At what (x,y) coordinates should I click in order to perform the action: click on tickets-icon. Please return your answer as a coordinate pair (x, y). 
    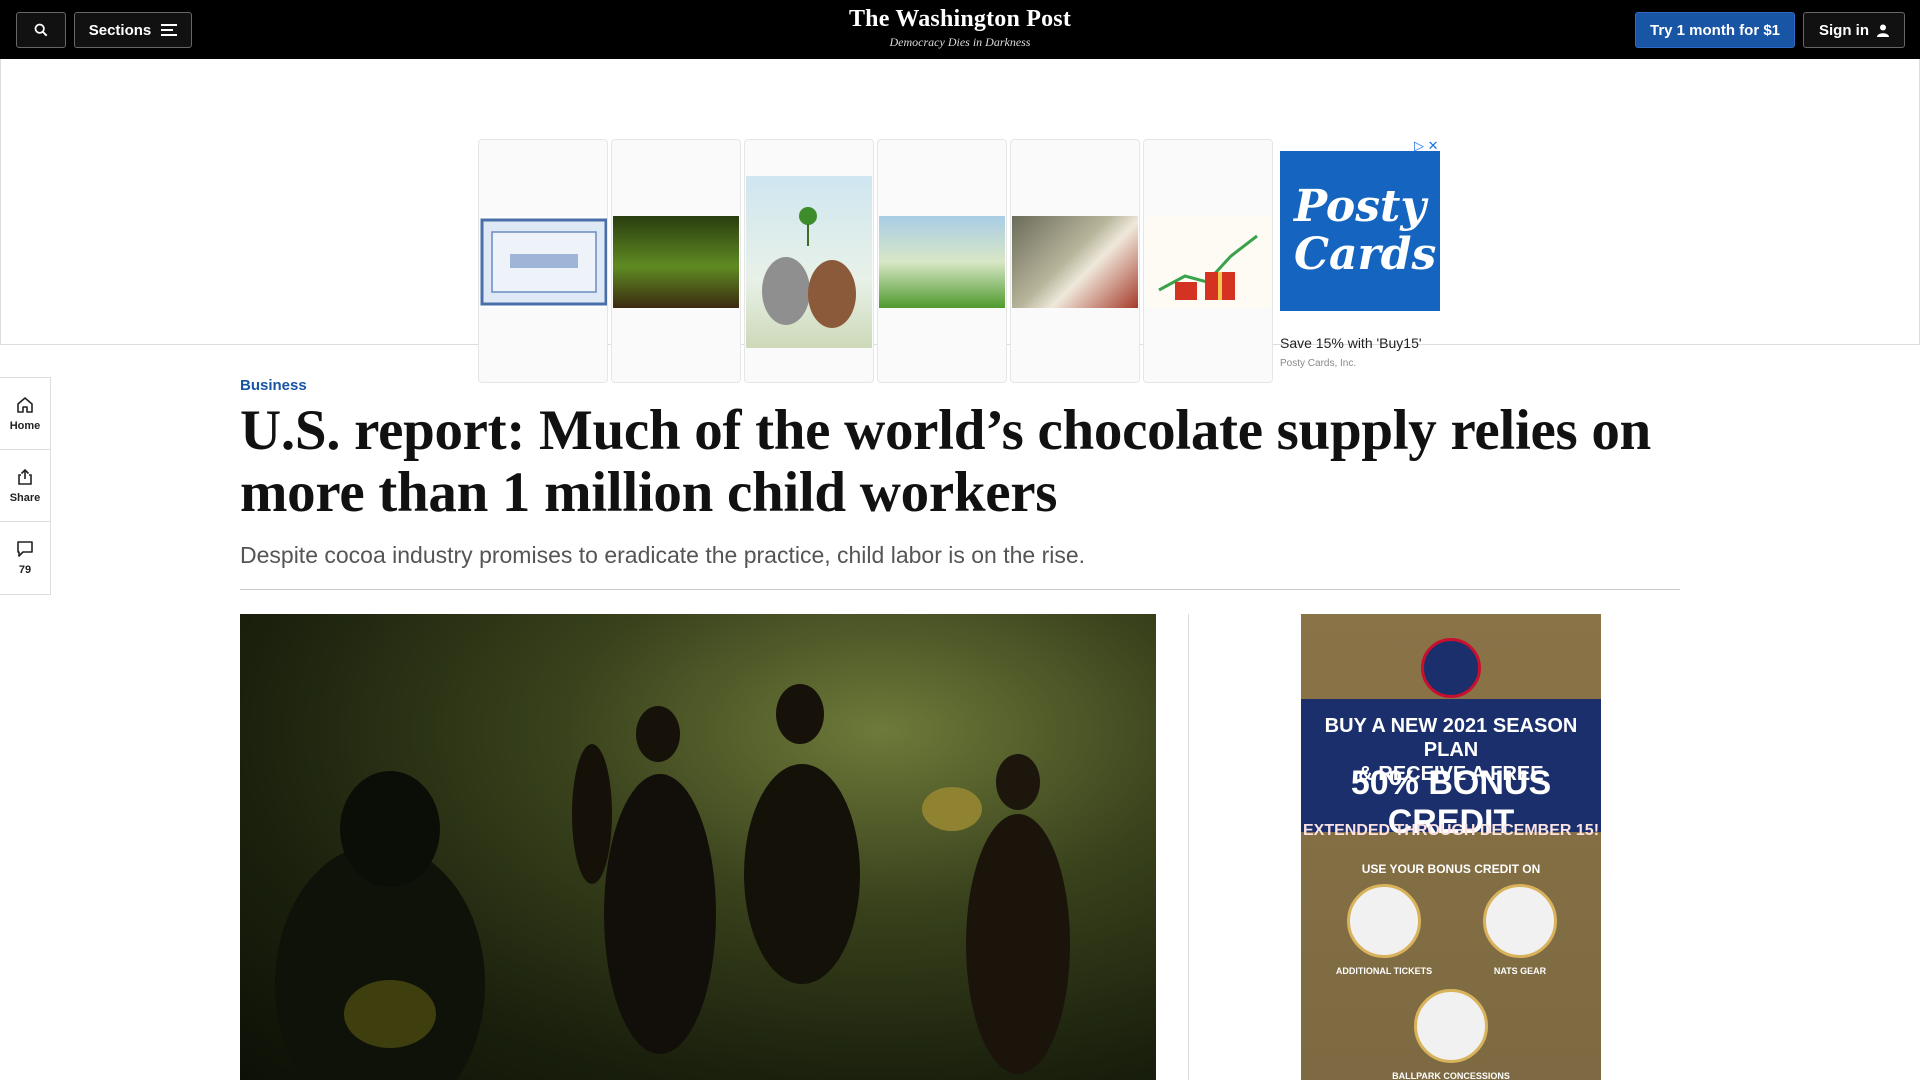
    Looking at the image, I should click on (1384, 921).